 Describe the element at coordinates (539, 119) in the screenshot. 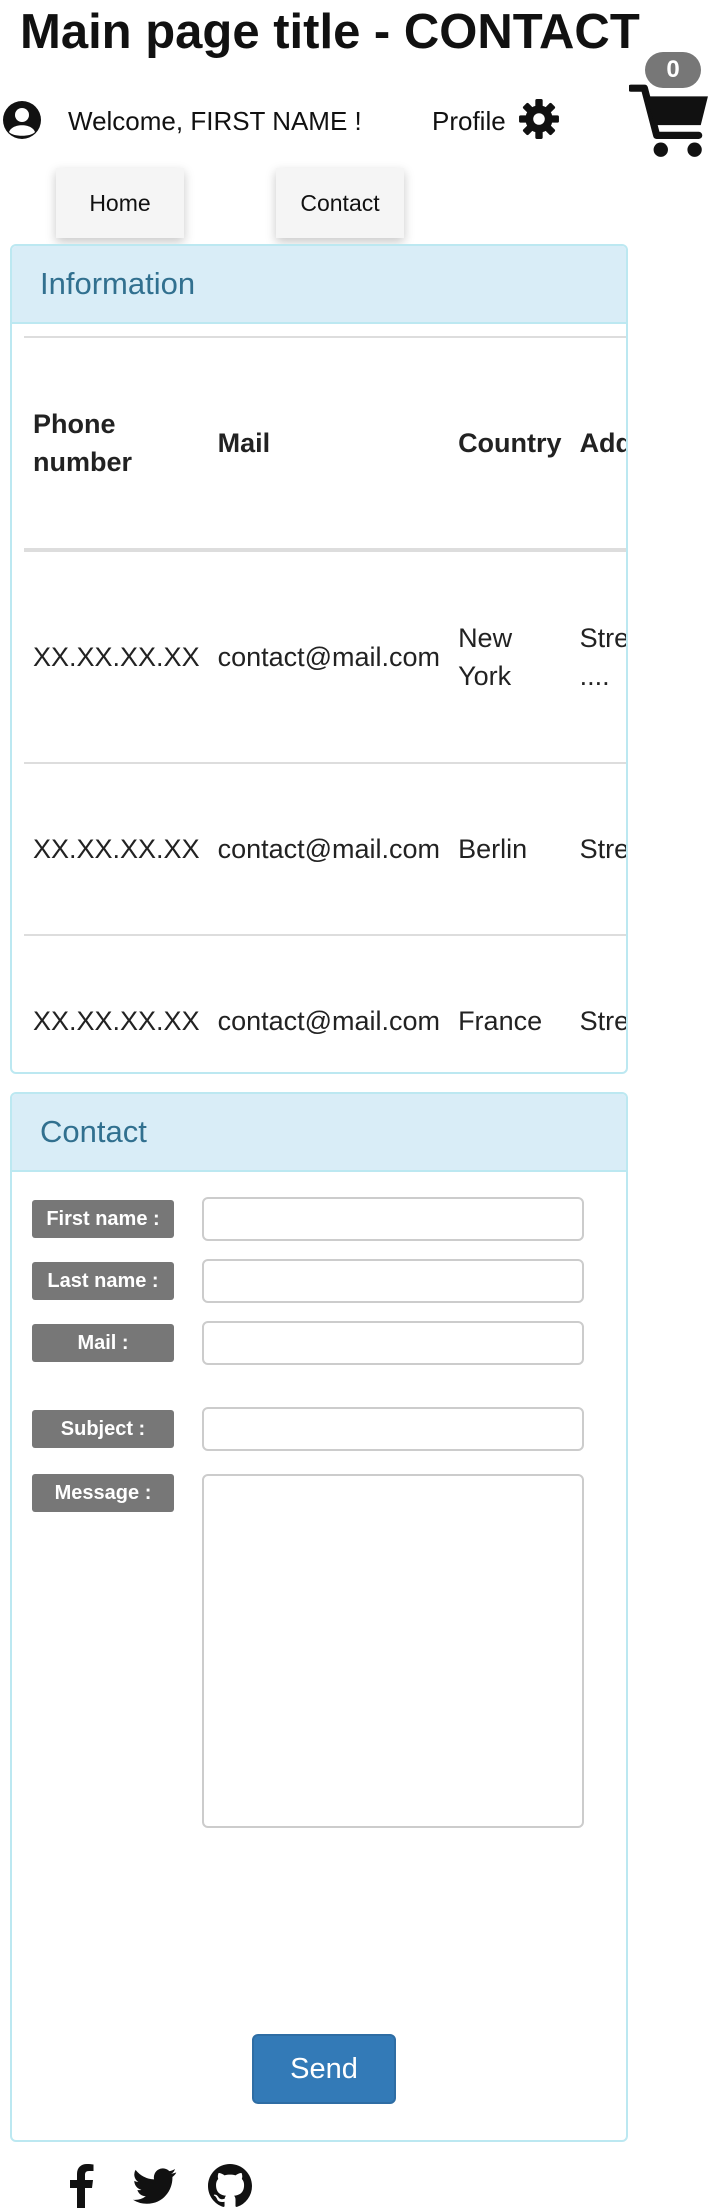

I see `gear-icon` at that location.